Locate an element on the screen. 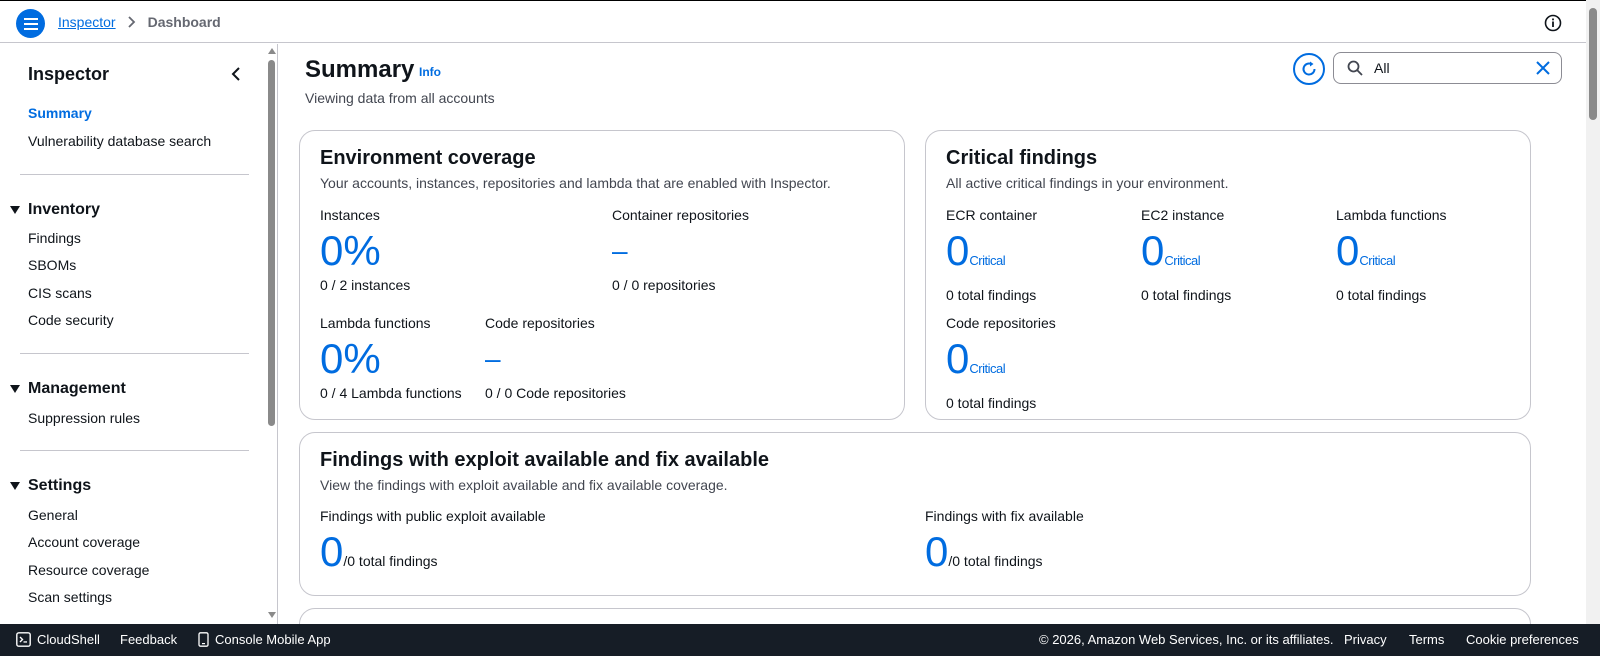  metric-label: Container repositories is located at coordinates (680, 215).